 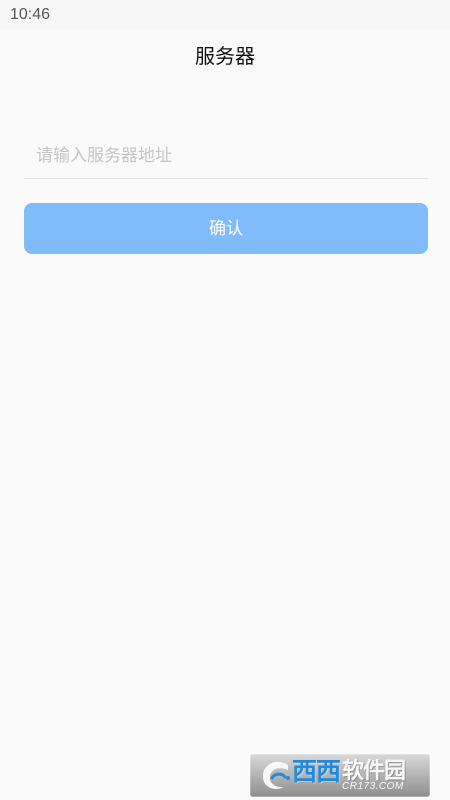 I want to click on page-title: 服务器, so click(x=225, y=56).